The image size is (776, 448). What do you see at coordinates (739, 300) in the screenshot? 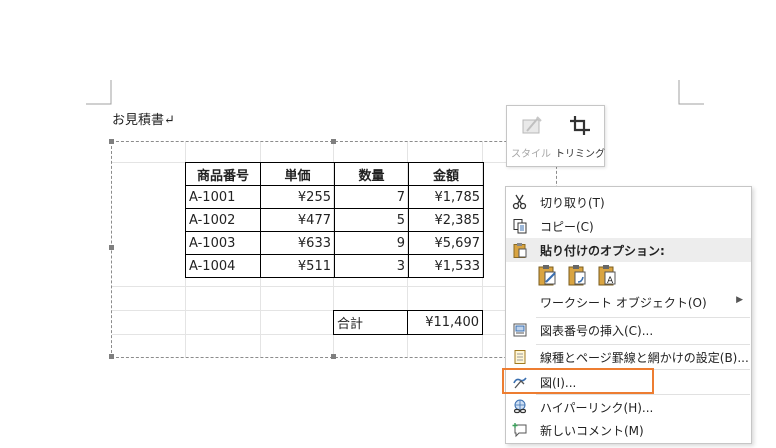
I see `submenu-arrow-icon: ▶` at bounding box center [739, 300].